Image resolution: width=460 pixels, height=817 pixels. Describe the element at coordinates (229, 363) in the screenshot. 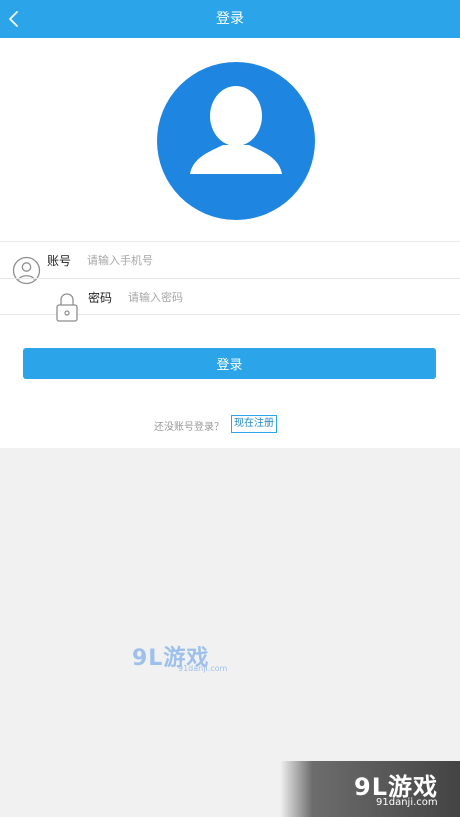

I see `login-button: 登录` at that location.